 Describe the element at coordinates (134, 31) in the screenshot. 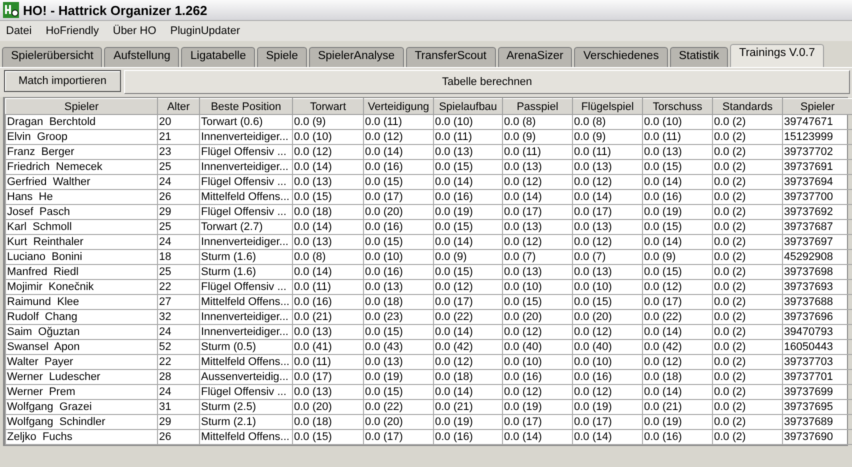

I see `menu-item: Über HO` at that location.